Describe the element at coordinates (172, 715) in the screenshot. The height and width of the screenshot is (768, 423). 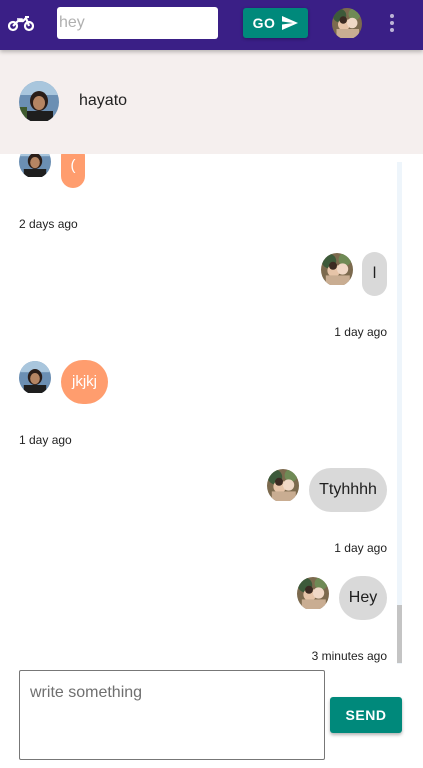
I see `message-input` at that location.